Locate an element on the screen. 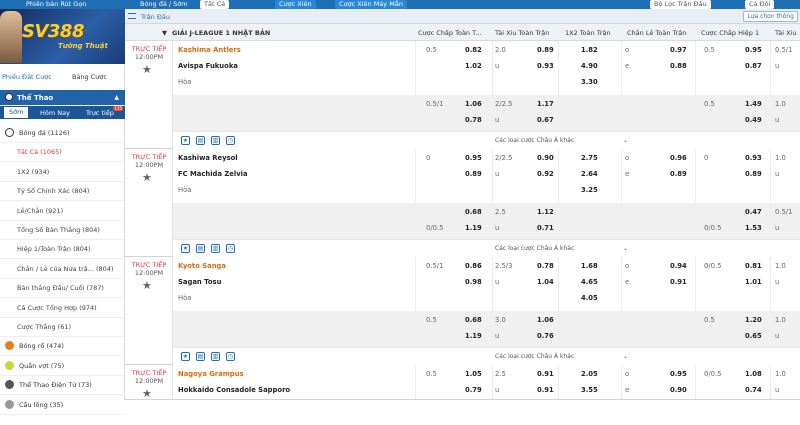  home-team: Kyoto Sanga is located at coordinates (202, 266).